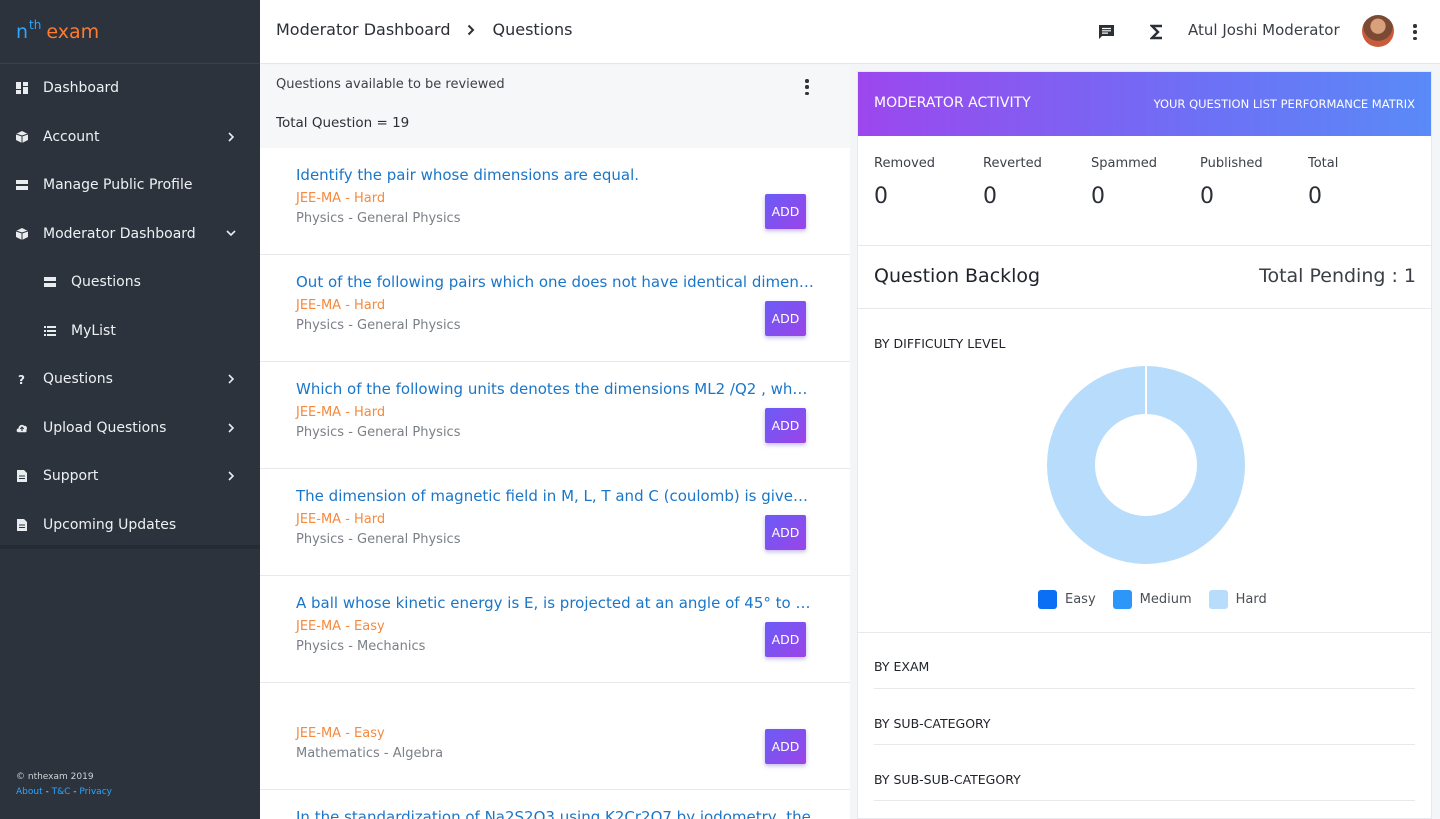 The image size is (1440, 819). Describe the element at coordinates (905, 163) in the screenshot. I see `stat-label: Removed` at that location.